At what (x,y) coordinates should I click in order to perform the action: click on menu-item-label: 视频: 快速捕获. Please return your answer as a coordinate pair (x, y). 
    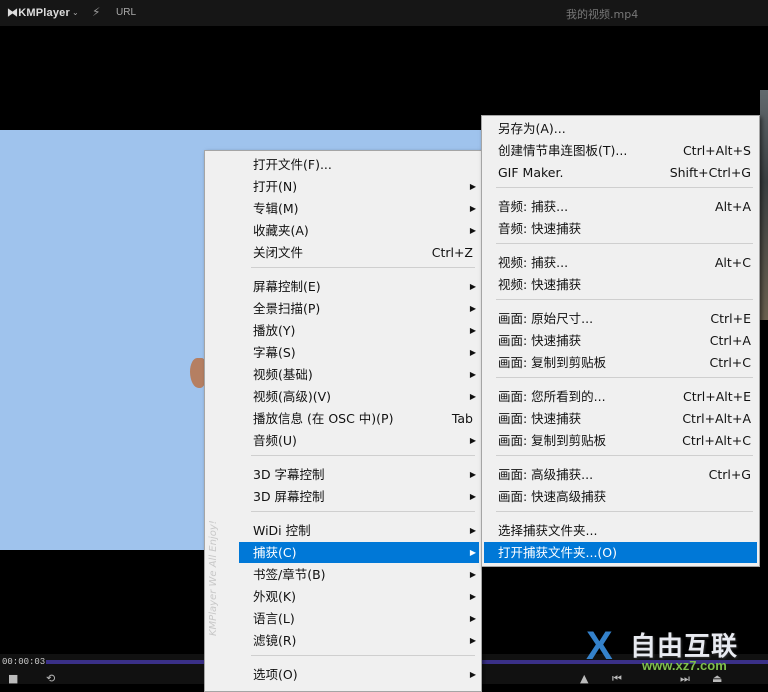
    Looking at the image, I should click on (540, 284).